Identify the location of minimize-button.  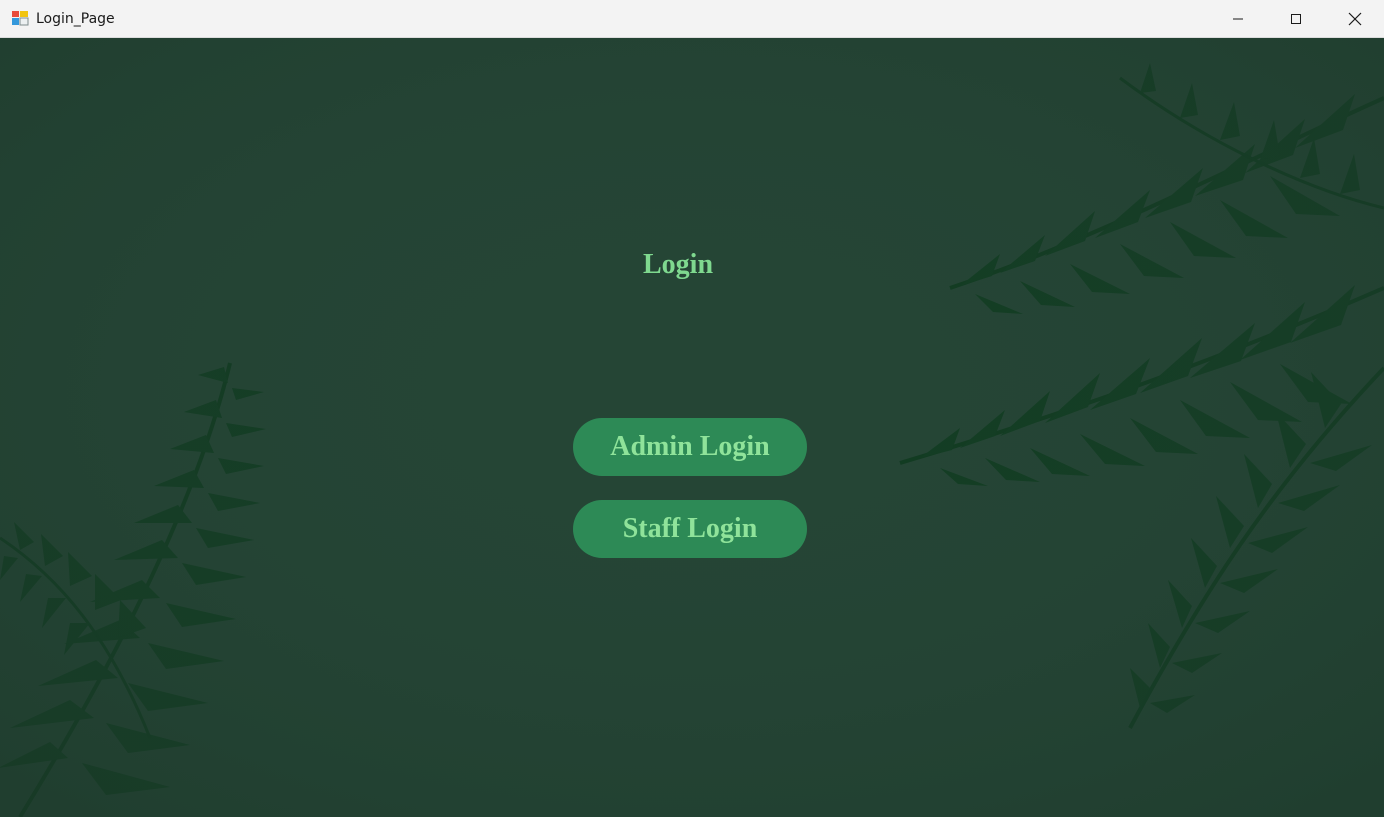
(1238, 18).